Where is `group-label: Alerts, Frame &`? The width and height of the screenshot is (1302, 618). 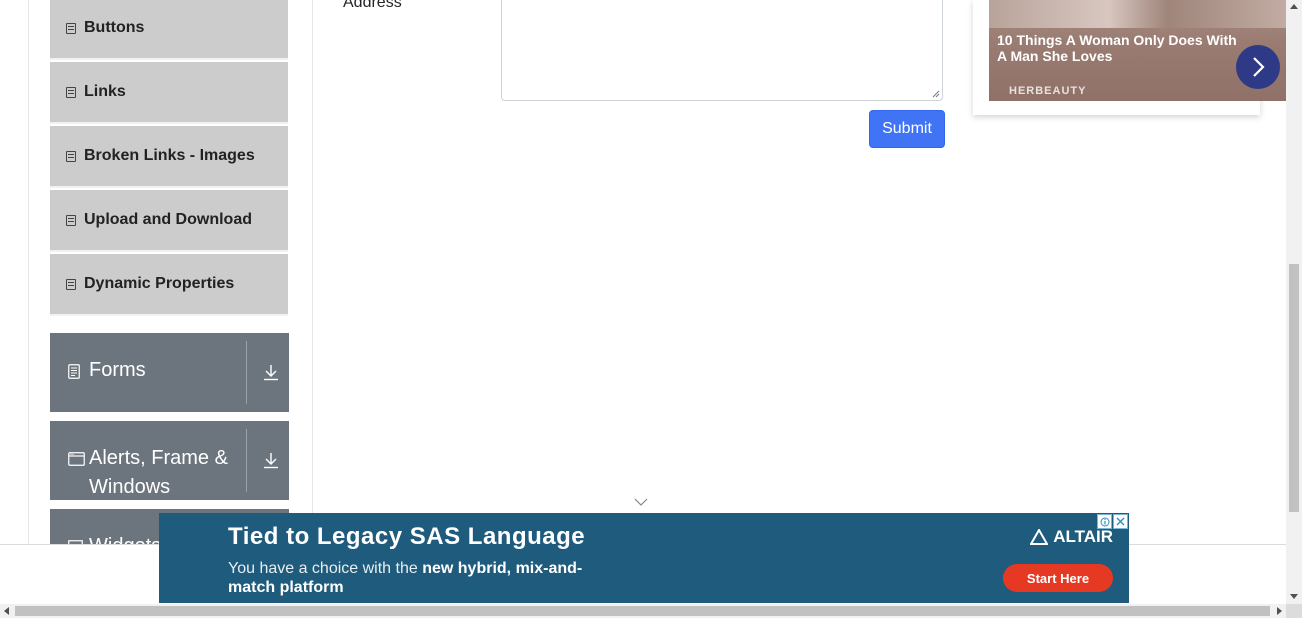
group-label: Alerts, Frame & is located at coordinates (158, 458).